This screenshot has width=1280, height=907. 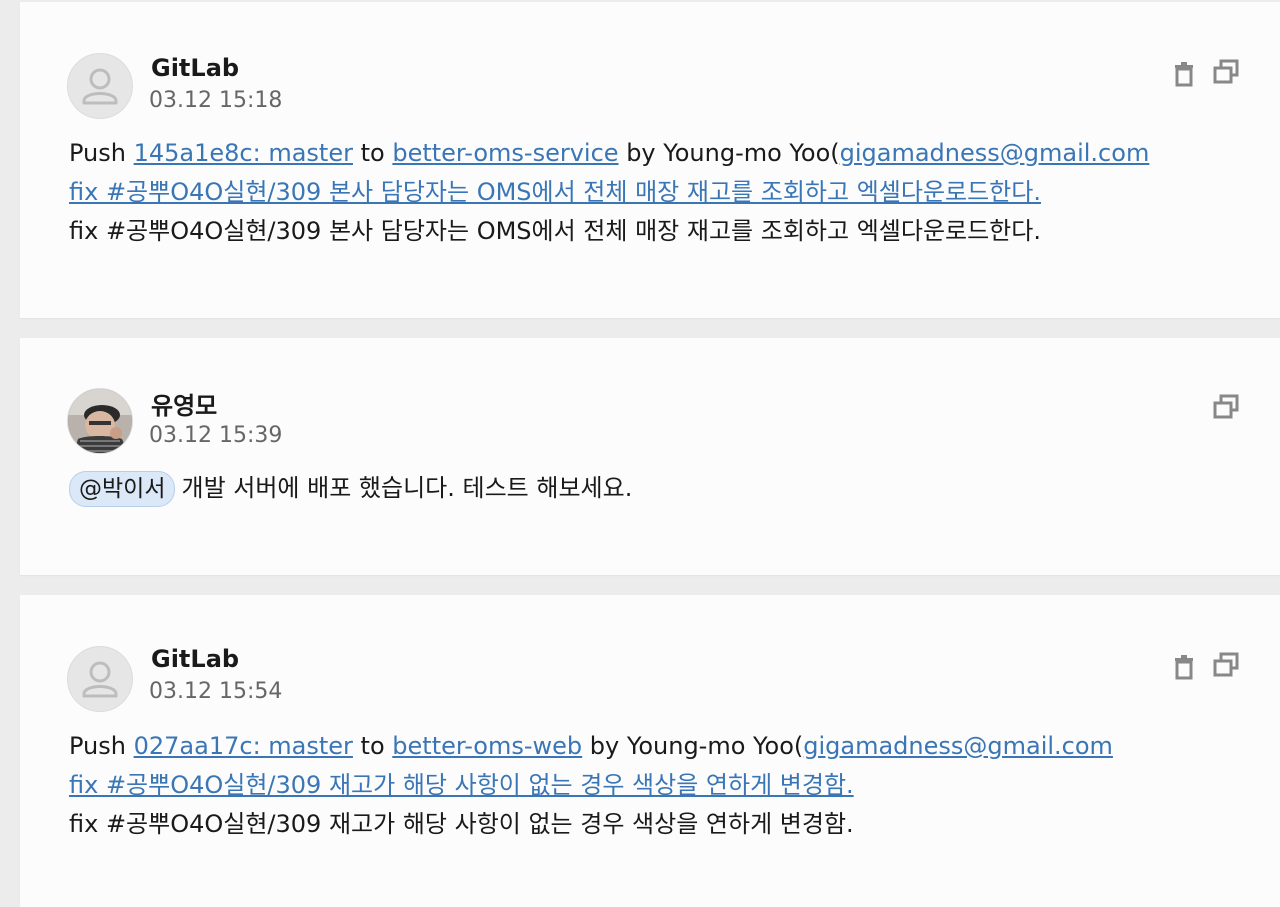 I want to click on timestamp: 03.12 15:18, so click(x=216, y=100).